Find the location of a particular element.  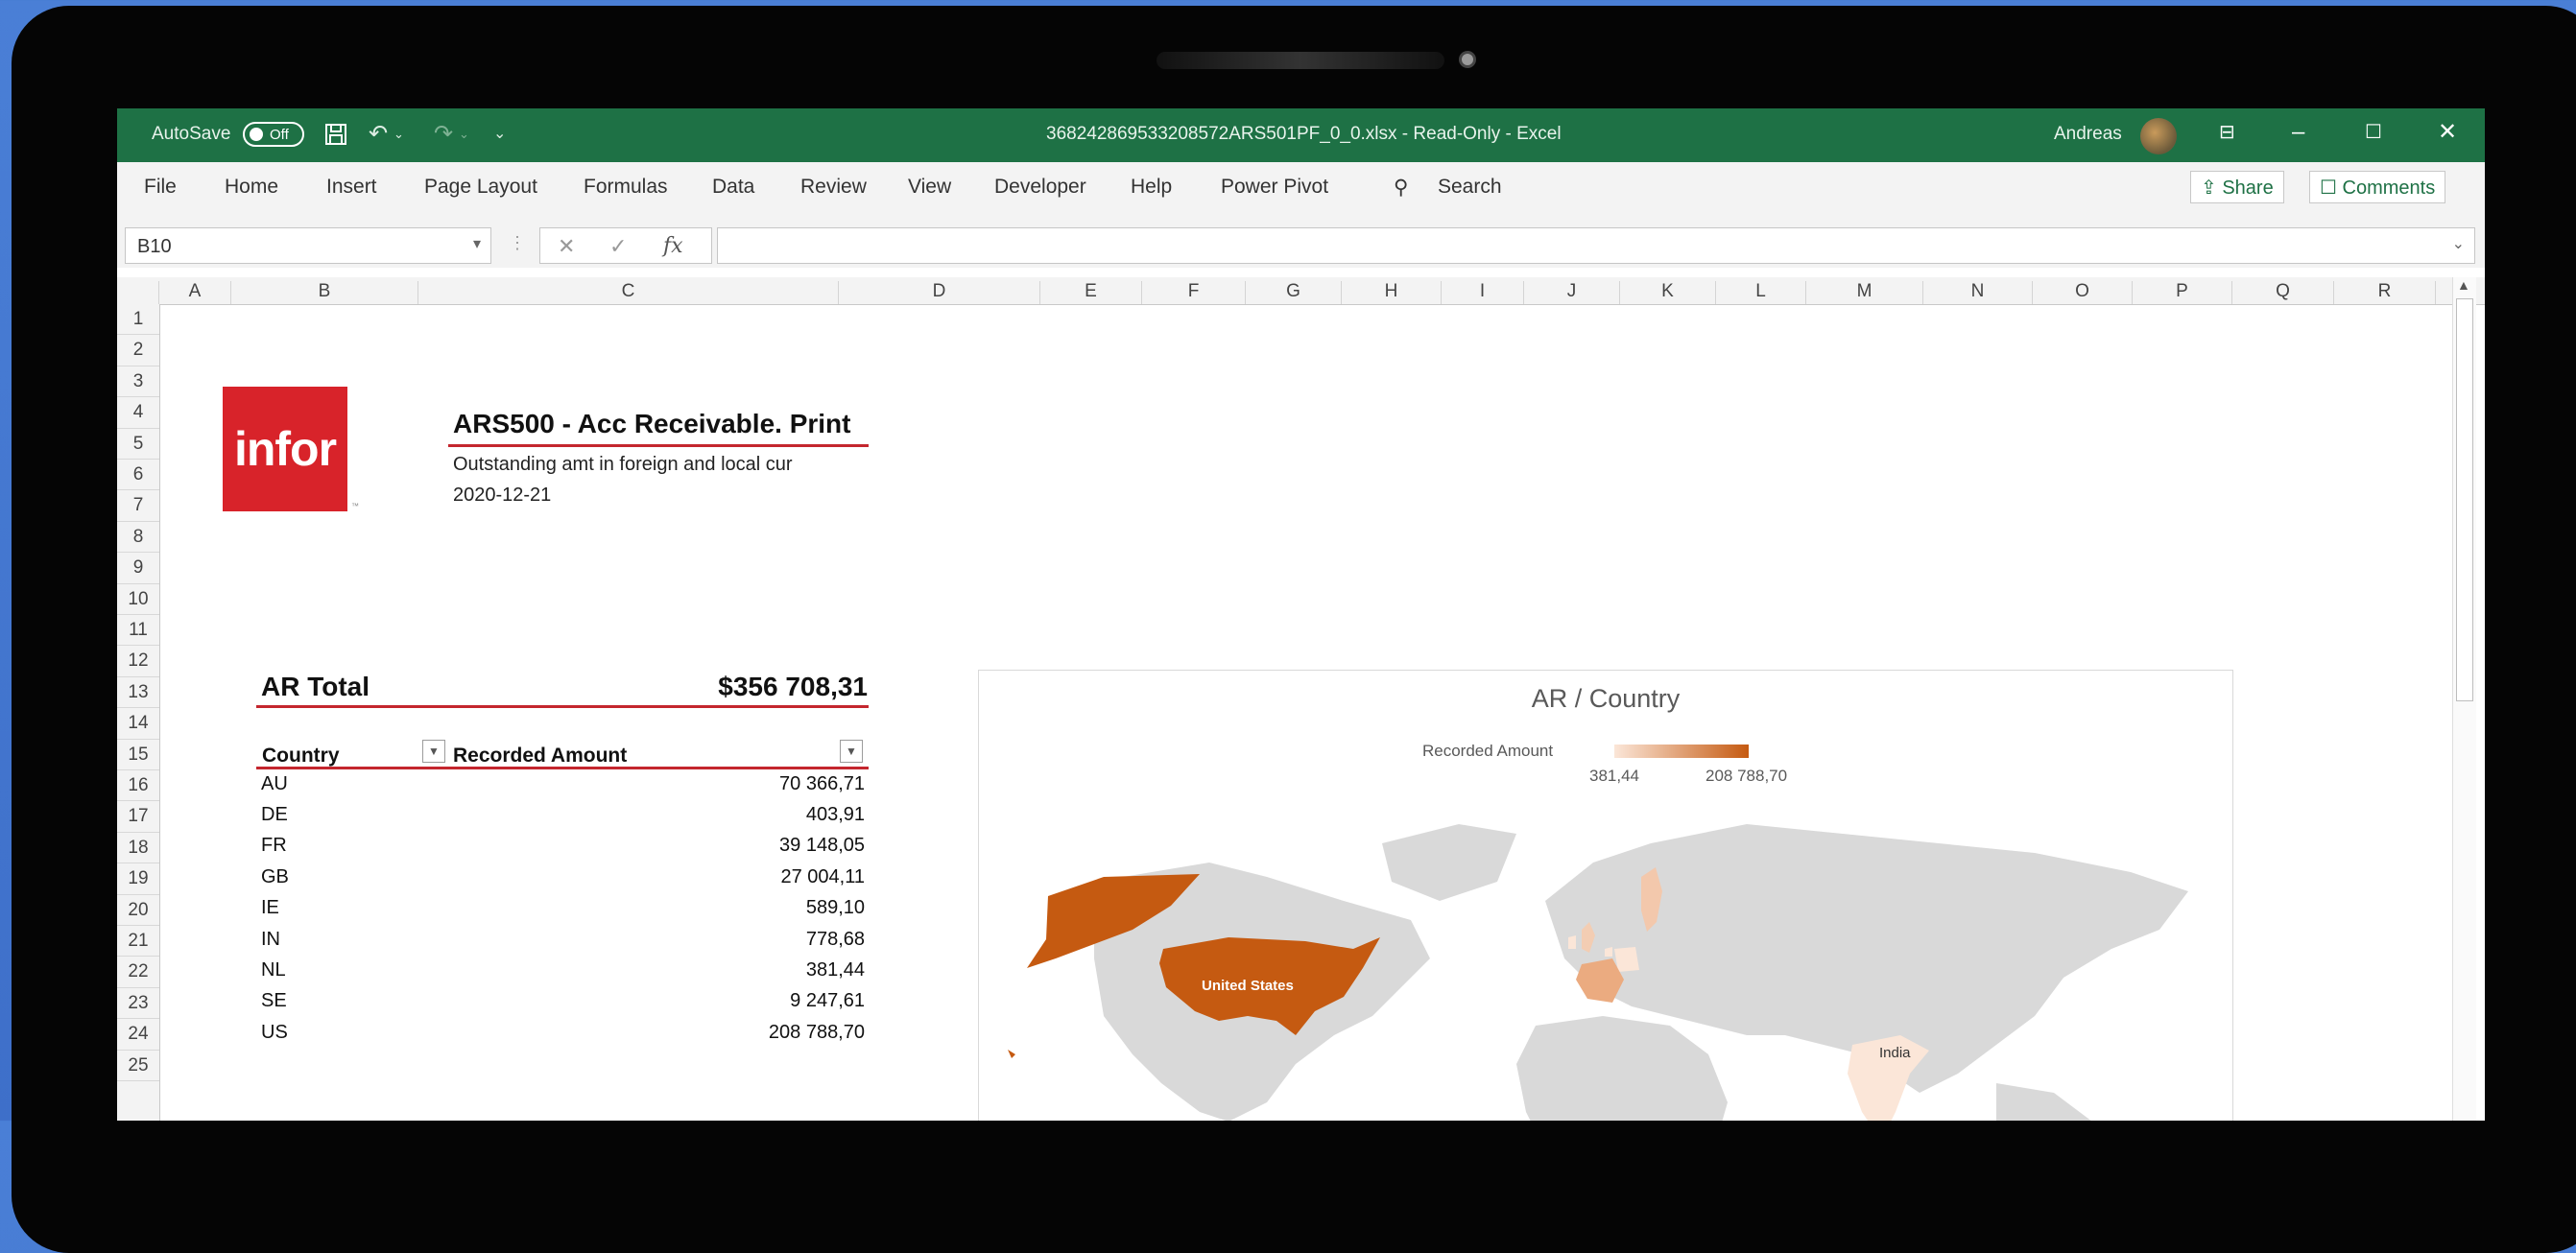

col-e: E is located at coordinates (1091, 292).